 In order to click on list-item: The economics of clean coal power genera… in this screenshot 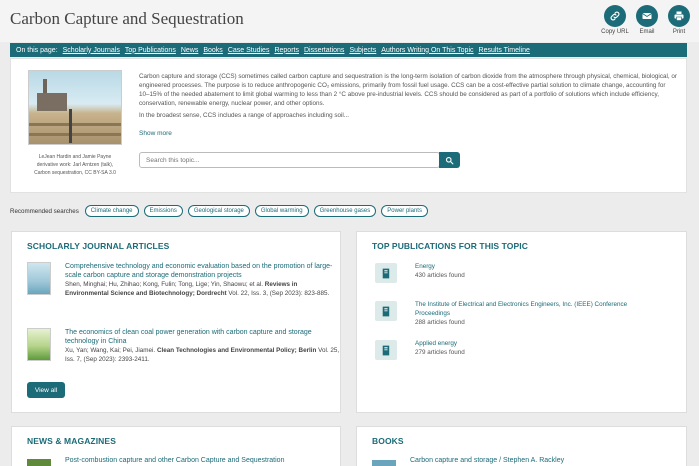, I will do `click(184, 348)`.